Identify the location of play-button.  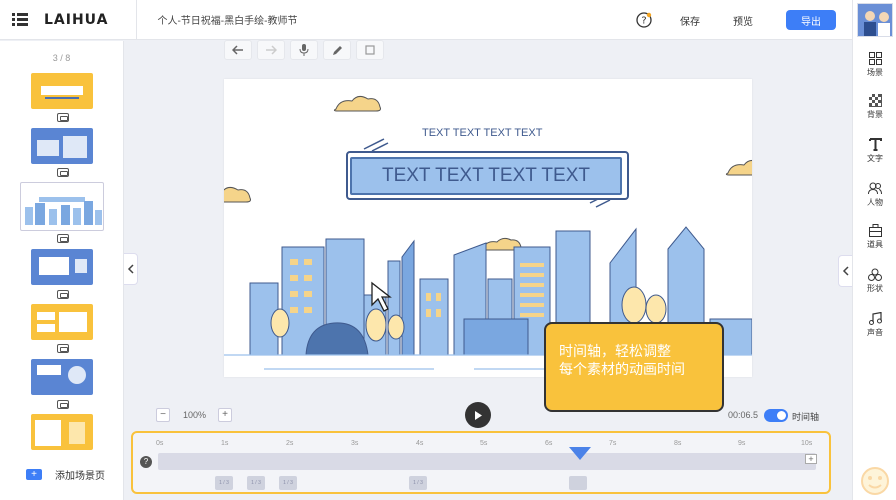
(478, 415).